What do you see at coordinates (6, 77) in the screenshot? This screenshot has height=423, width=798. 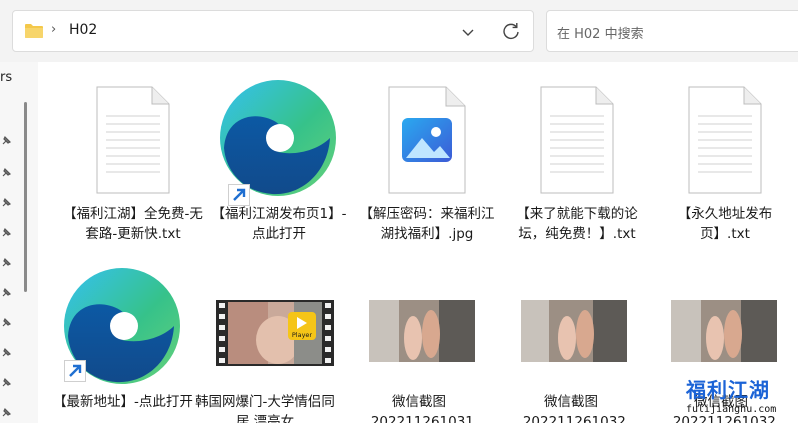 I see `nav-label: rs` at bounding box center [6, 77].